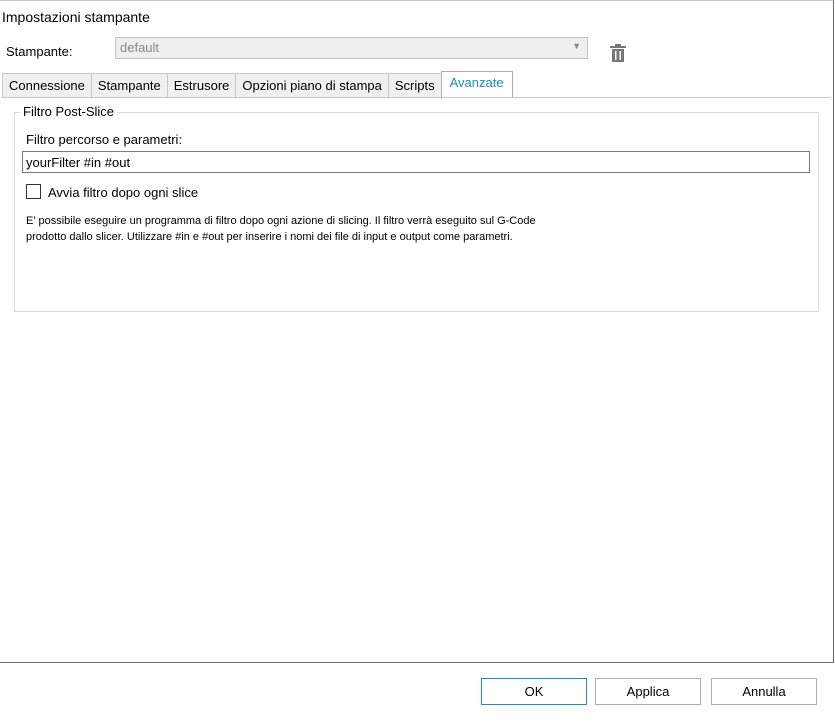 The height and width of the screenshot is (724, 835). Describe the element at coordinates (33, 191) in the screenshot. I see `run-filter-checkbox` at that location.